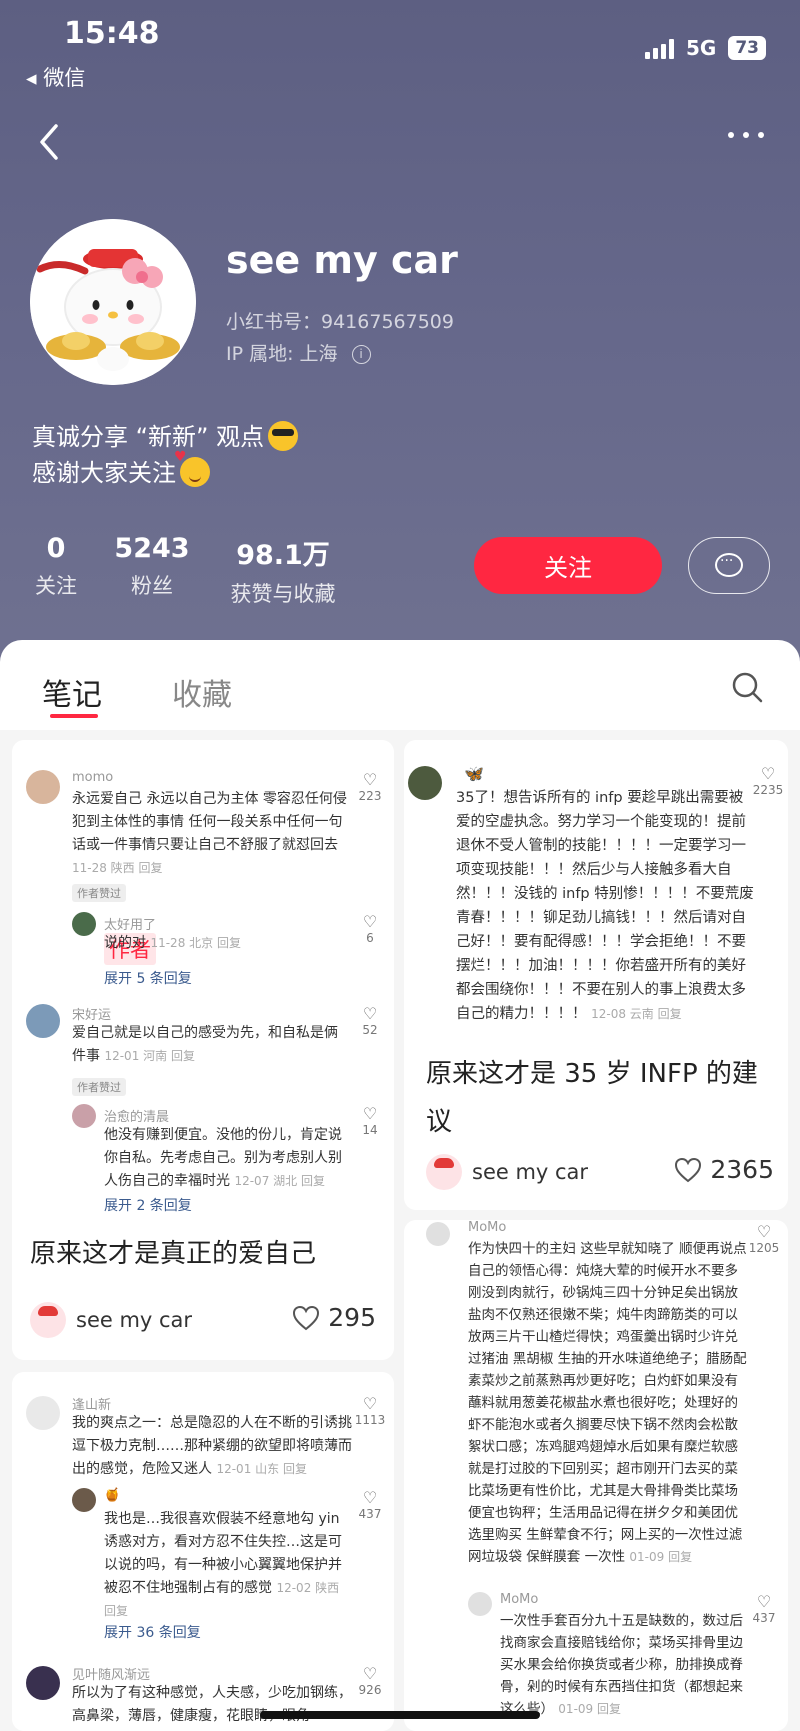  Describe the element at coordinates (130, 925) in the screenshot. I see `reply-author-name: 太好用了` at that location.